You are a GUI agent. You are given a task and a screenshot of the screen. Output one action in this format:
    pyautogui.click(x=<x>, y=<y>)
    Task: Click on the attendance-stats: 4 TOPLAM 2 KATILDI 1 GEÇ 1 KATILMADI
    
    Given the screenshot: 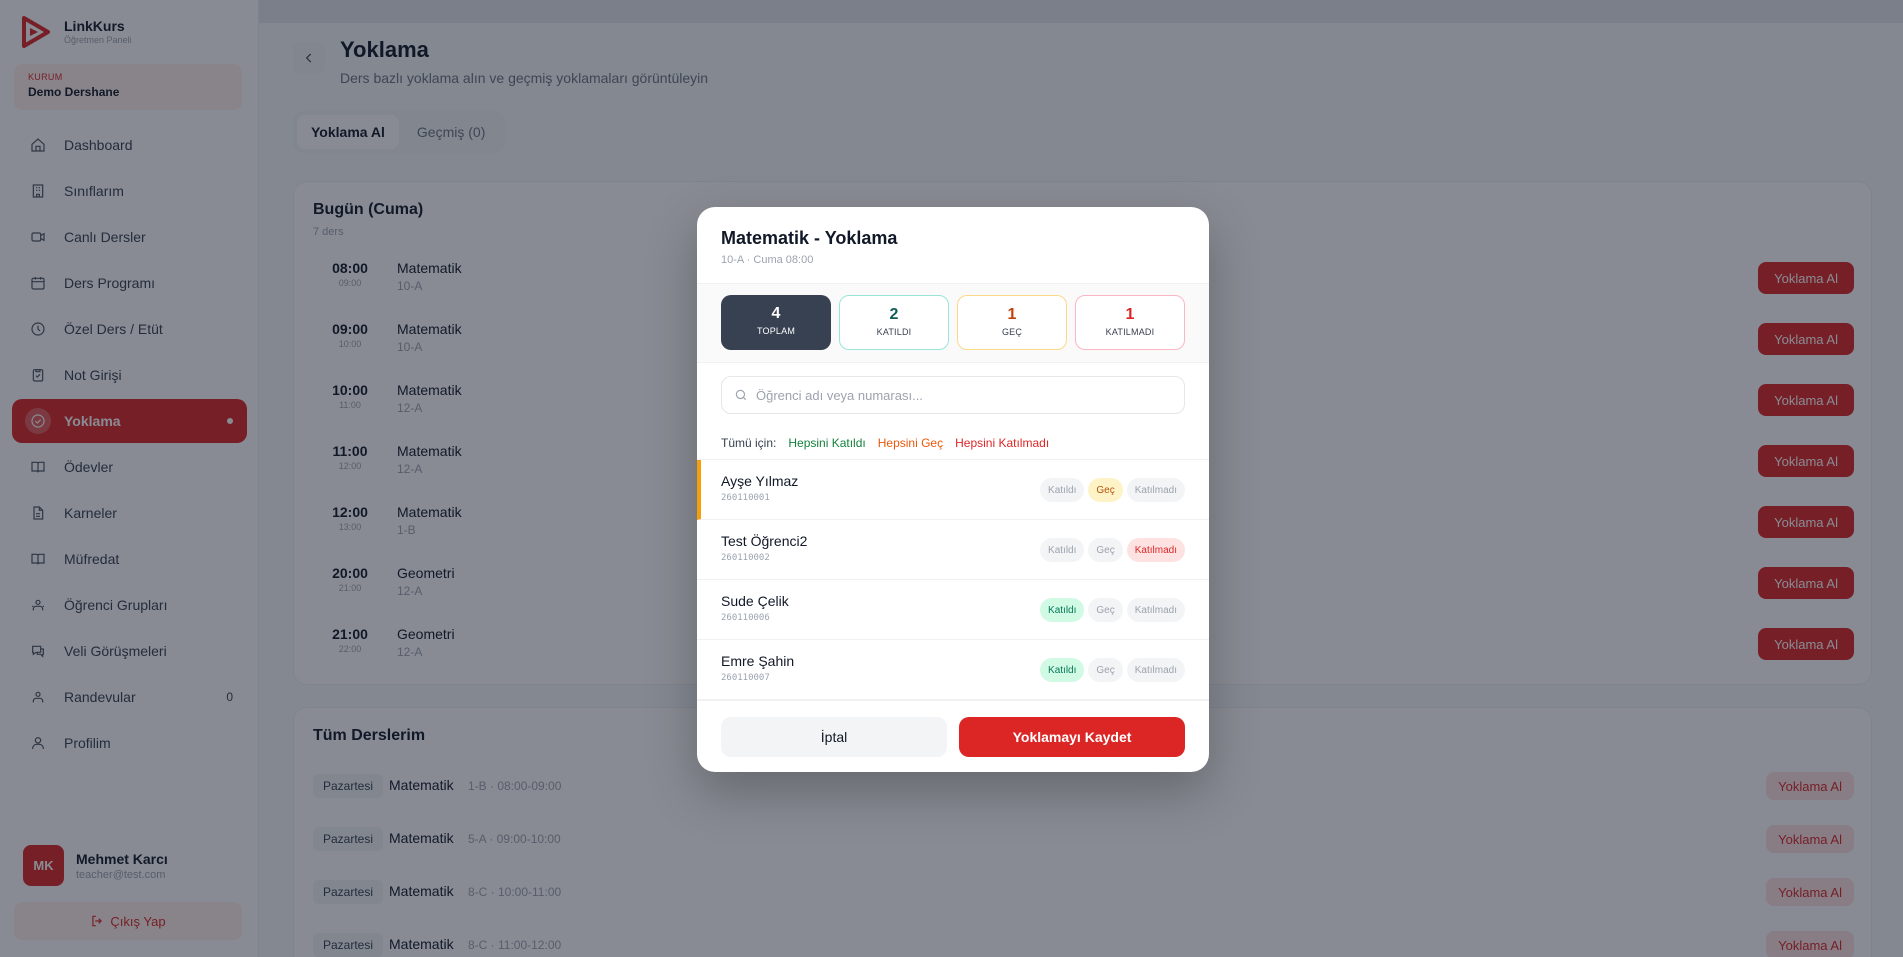 What is the action you would take?
    pyautogui.click(x=953, y=323)
    